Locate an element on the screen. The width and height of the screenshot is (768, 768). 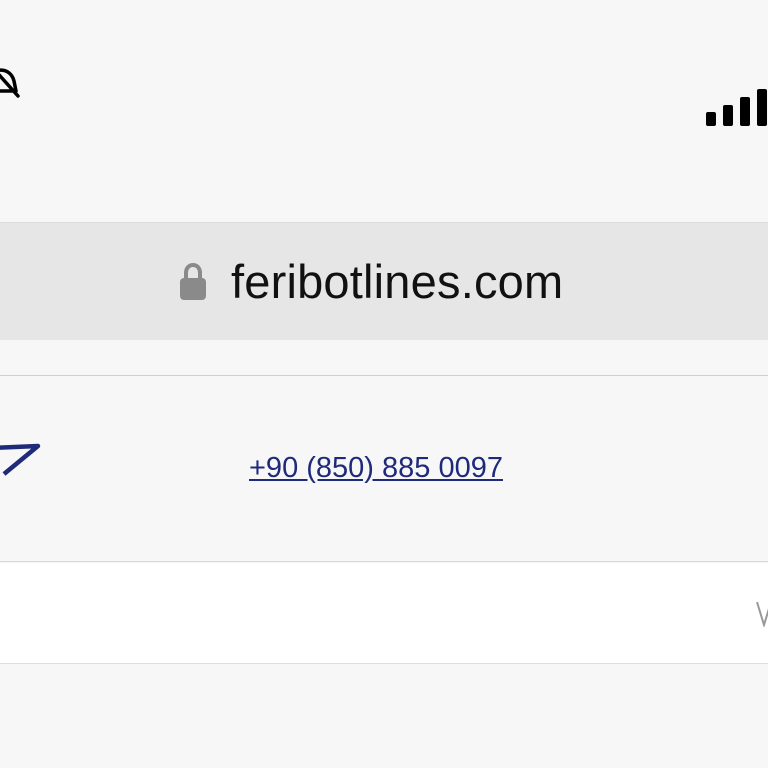
phone-link: +90 (850) 885 0097 is located at coordinates (376, 468).